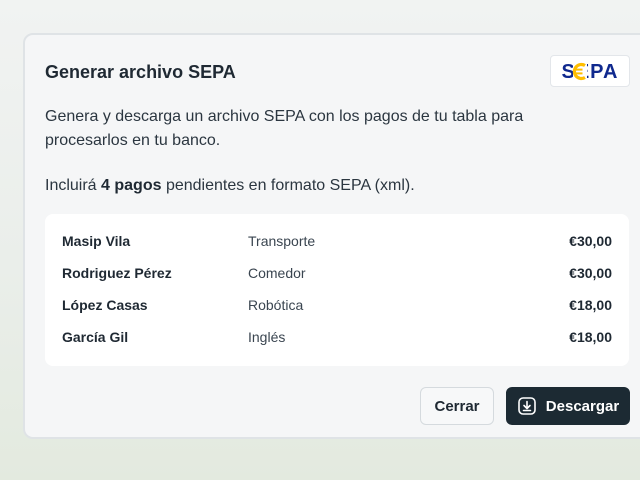  I want to click on payment-concept: Inglés, so click(267, 337).